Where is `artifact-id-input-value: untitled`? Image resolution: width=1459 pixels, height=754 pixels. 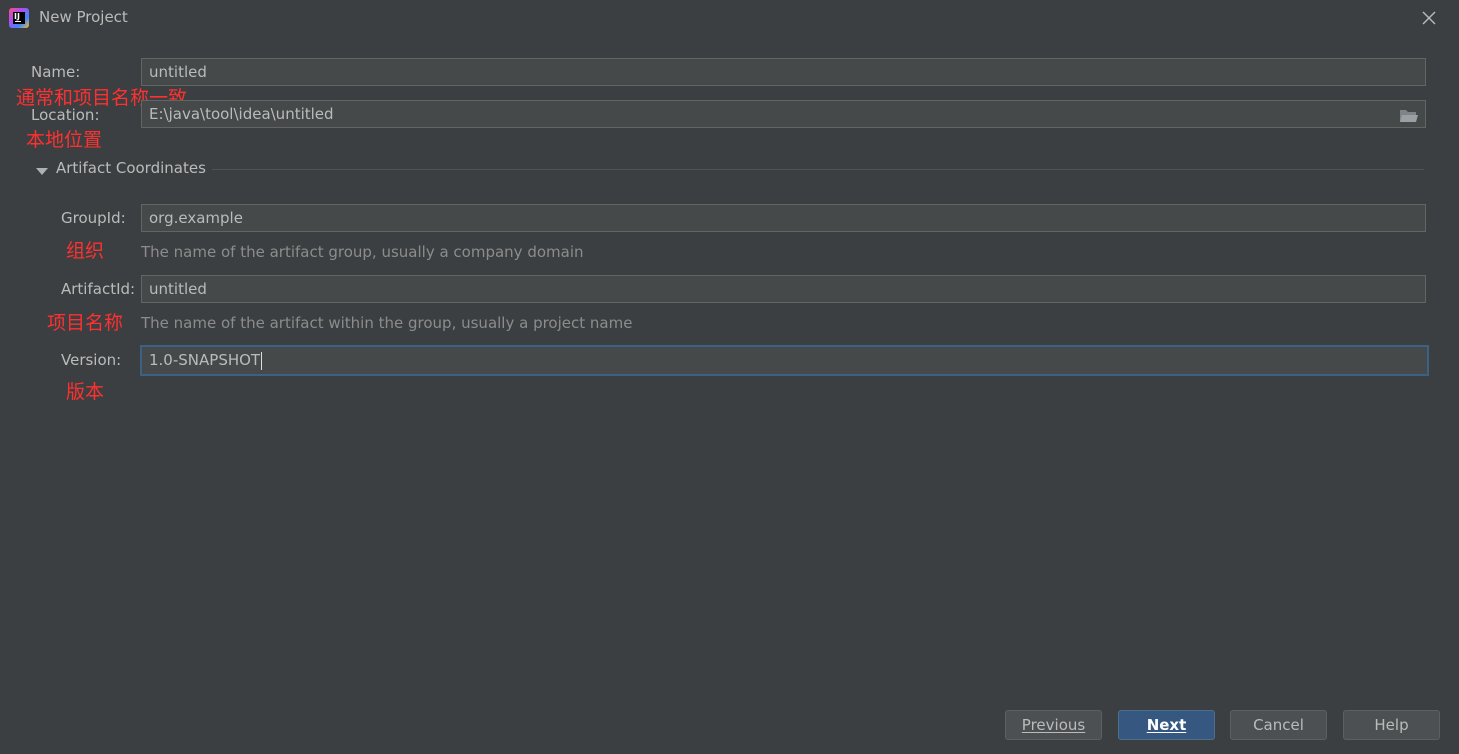 artifact-id-input-value: untitled is located at coordinates (178, 289).